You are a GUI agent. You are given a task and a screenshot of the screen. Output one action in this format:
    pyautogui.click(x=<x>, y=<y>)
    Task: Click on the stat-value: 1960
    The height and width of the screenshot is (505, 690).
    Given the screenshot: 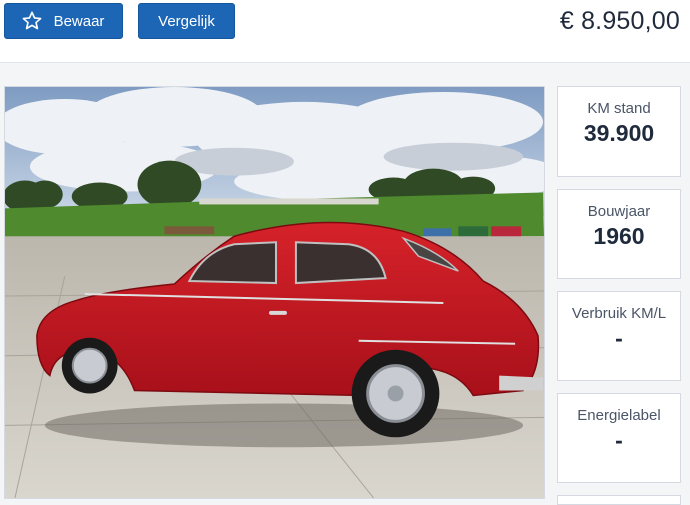 What is the action you would take?
    pyautogui.click(x=619, y=236)
    